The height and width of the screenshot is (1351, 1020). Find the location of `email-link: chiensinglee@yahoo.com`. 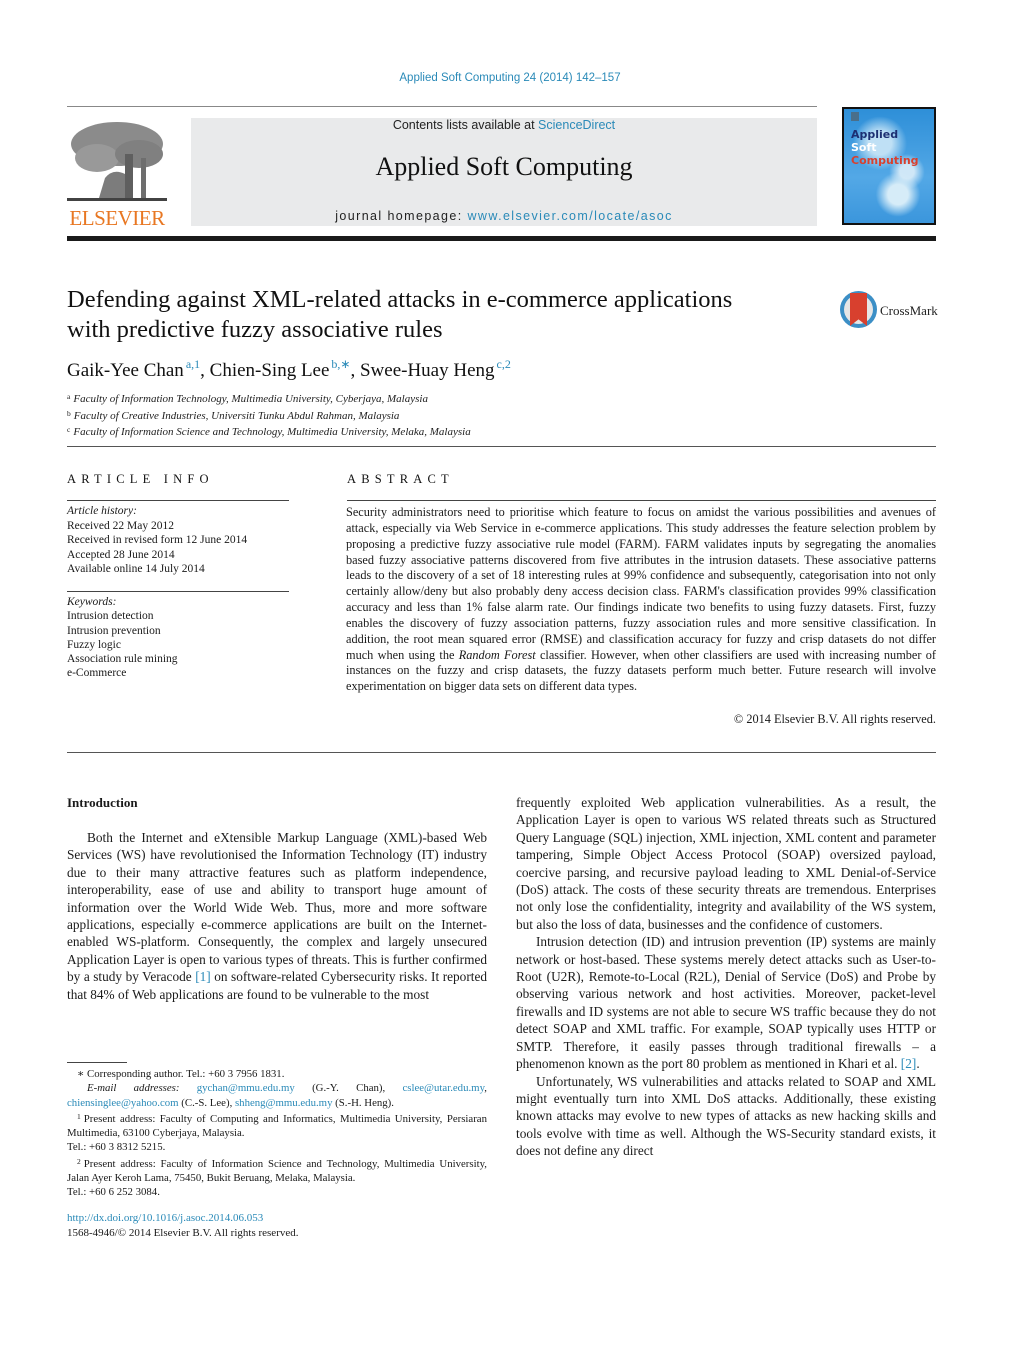

email-link: chiensinglee@yahoo.com is located at coordinates (123, 1103).